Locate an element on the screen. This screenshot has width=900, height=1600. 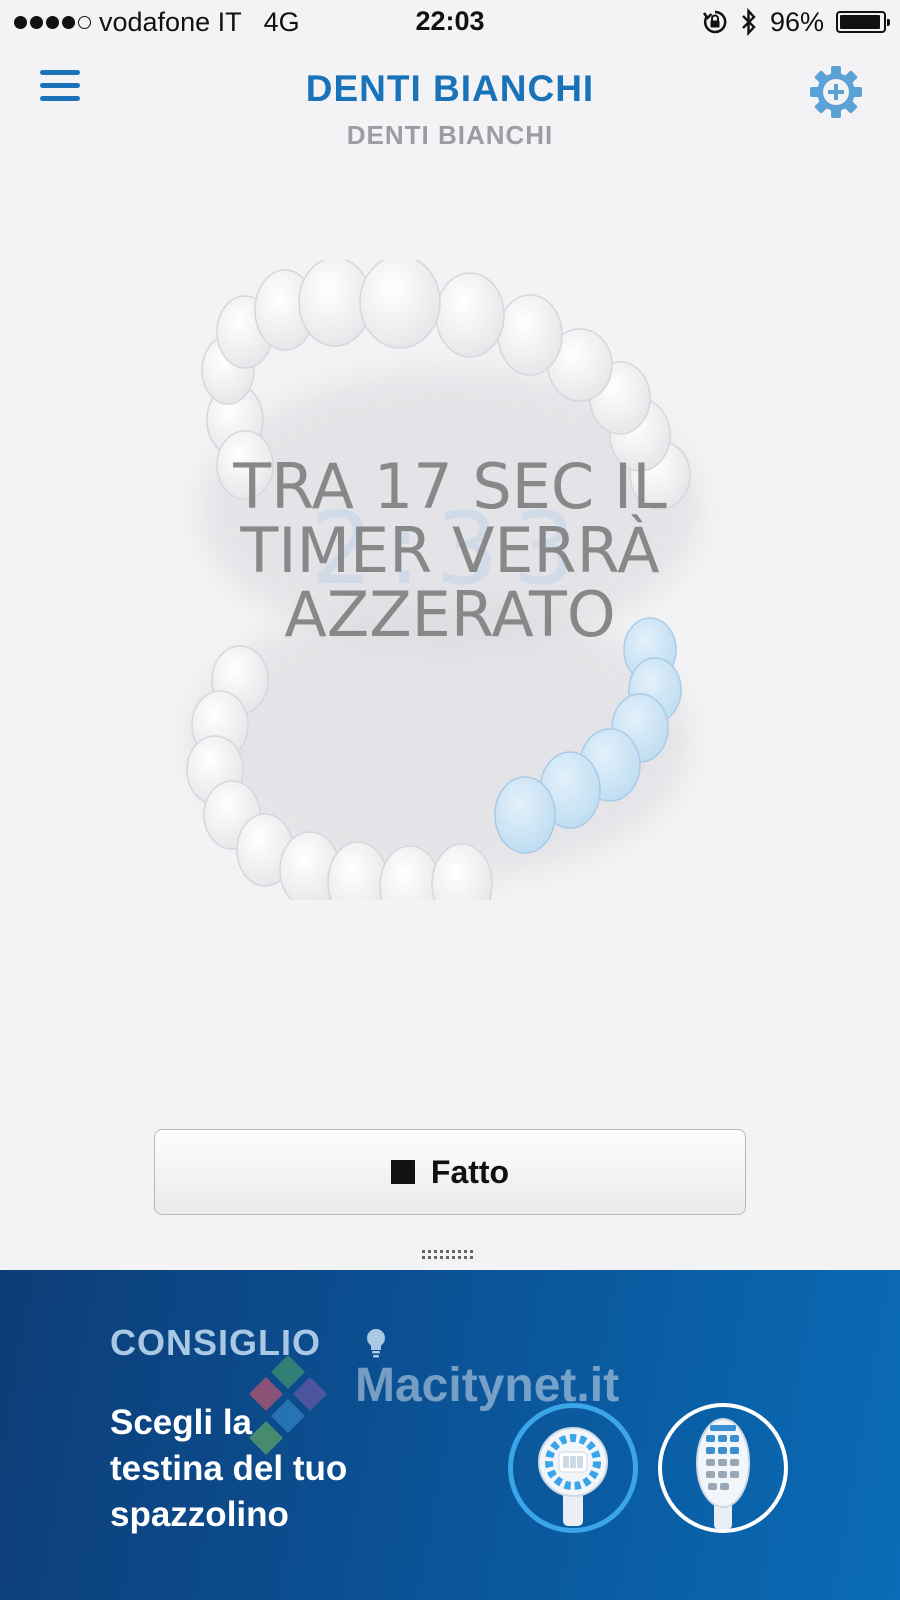
tip-text-line: spazzolino is located at coordinates (199, 1514).